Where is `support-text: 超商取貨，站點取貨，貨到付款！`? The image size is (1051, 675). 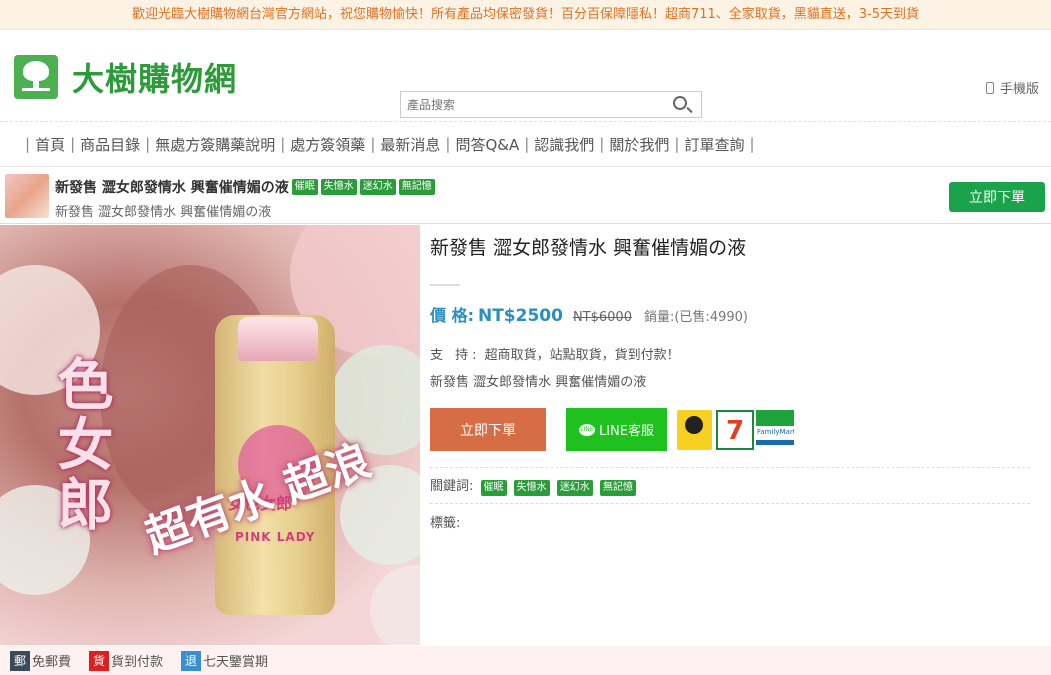 support-text: 超商取貨，站點取貨，貨到付款！ is located at coordinates (582, 355).